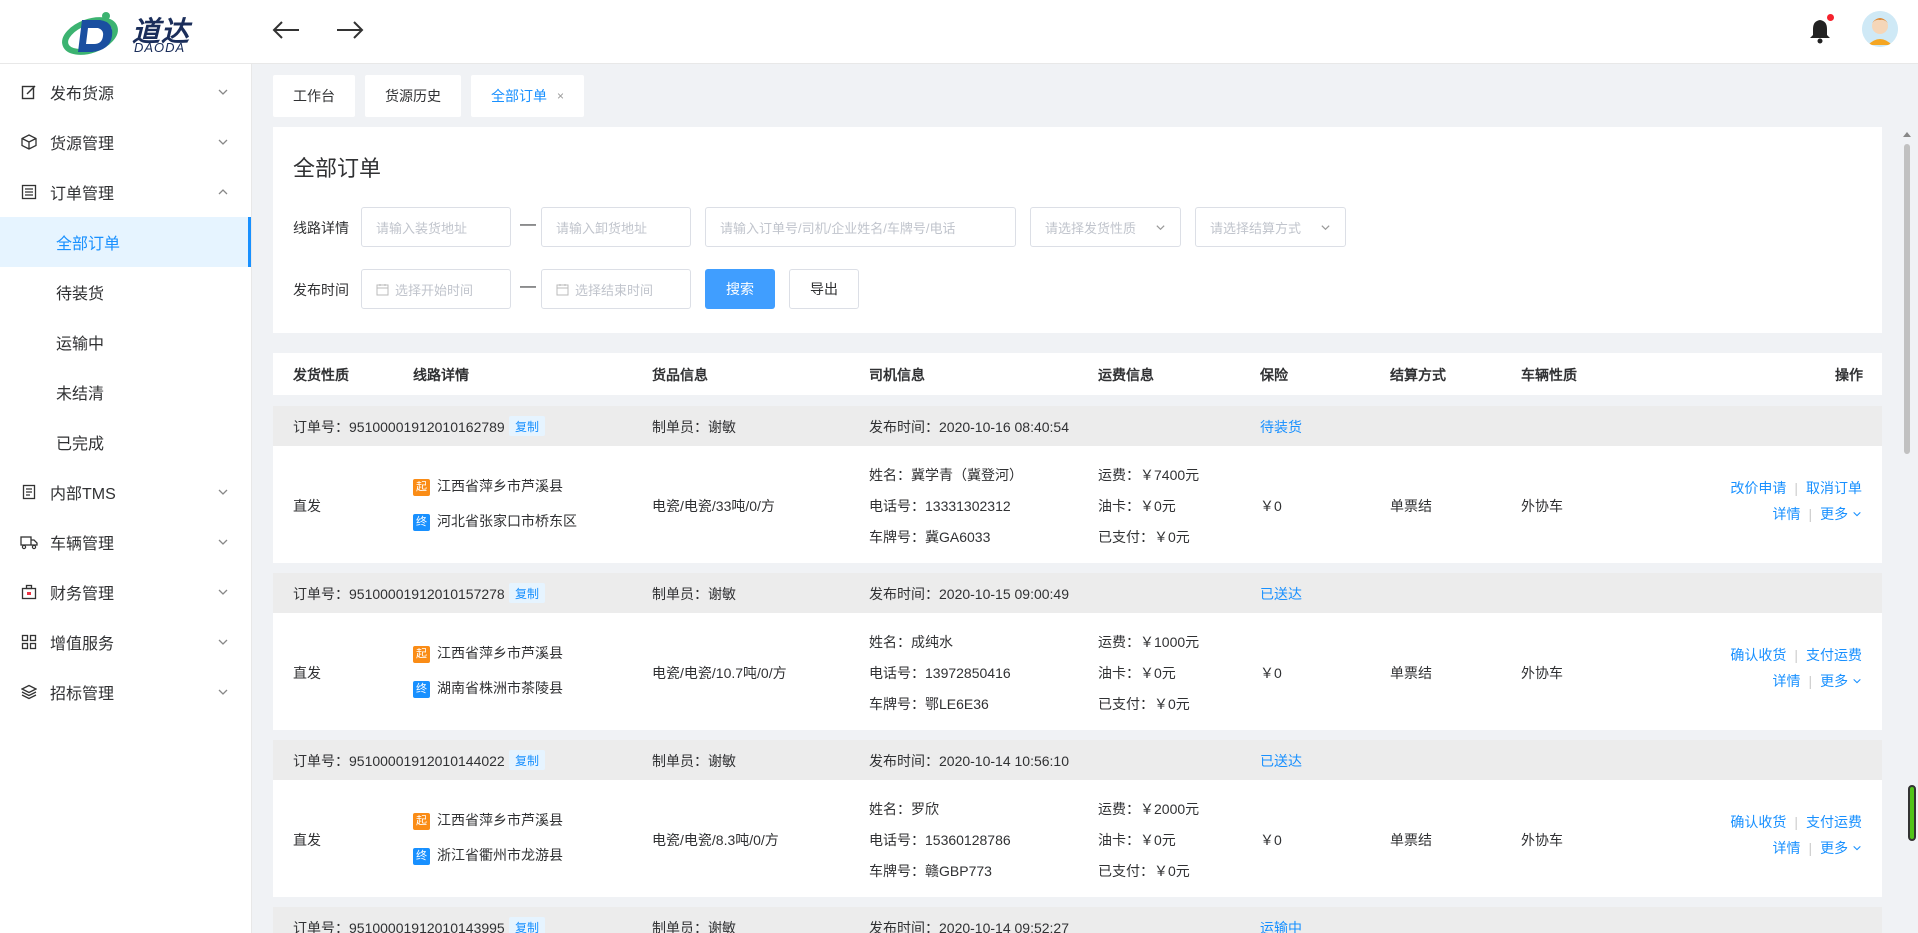  I want to click on paid-amount: 已支付：￥0元, so click(1144, 537).